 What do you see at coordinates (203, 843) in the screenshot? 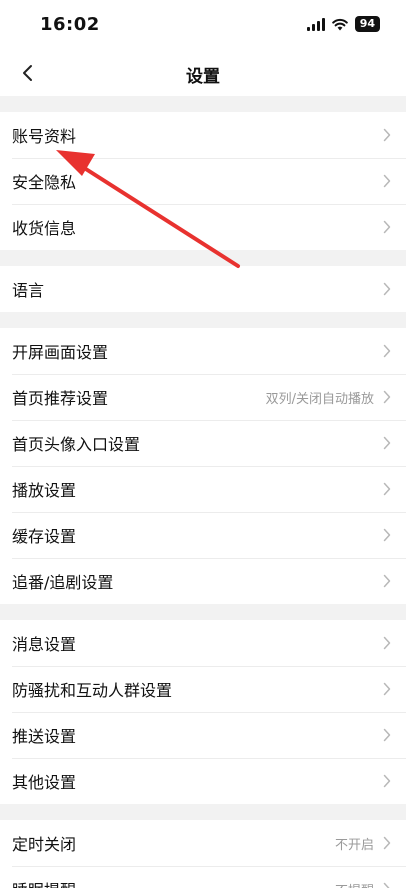
I see `settings-row: 定时关闭 不开启` at bounding box center [203, 843].